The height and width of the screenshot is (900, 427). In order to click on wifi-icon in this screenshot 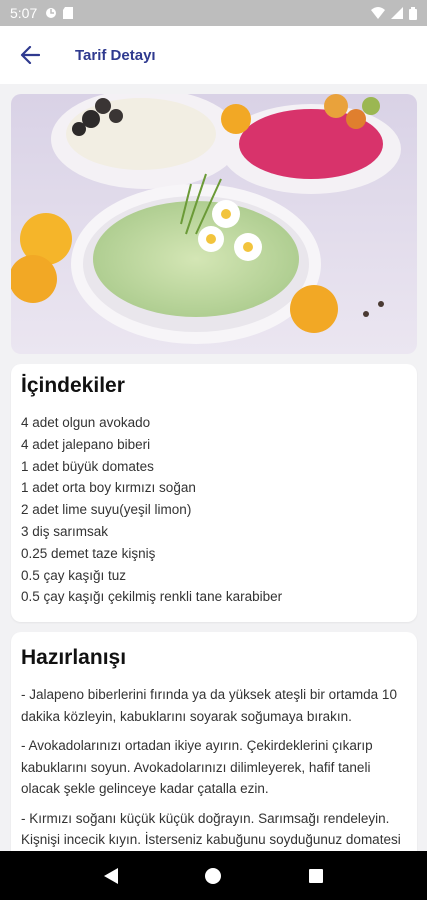, I will do `click(378, 13)`.